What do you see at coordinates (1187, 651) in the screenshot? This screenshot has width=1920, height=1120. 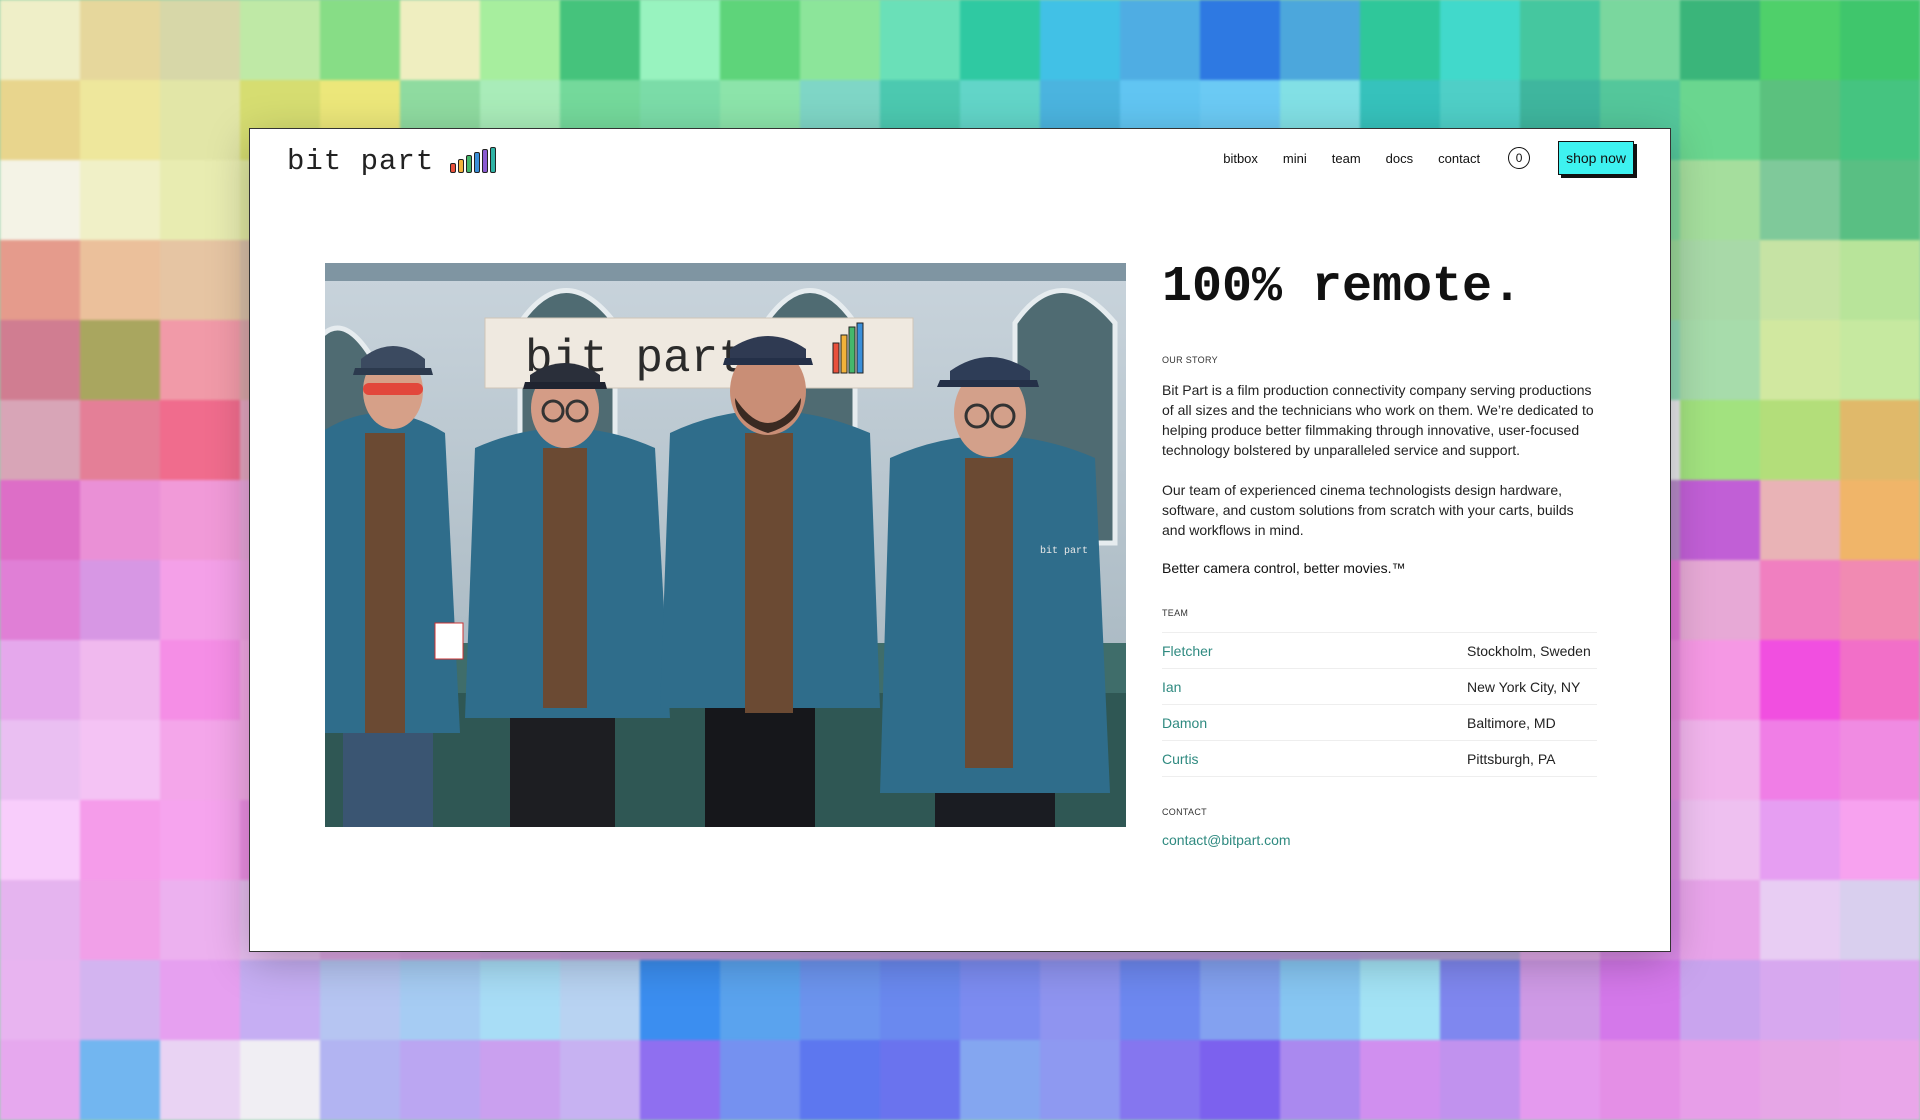 I see `team-member-name: Fletcher` at bounding box center [1187, 651].